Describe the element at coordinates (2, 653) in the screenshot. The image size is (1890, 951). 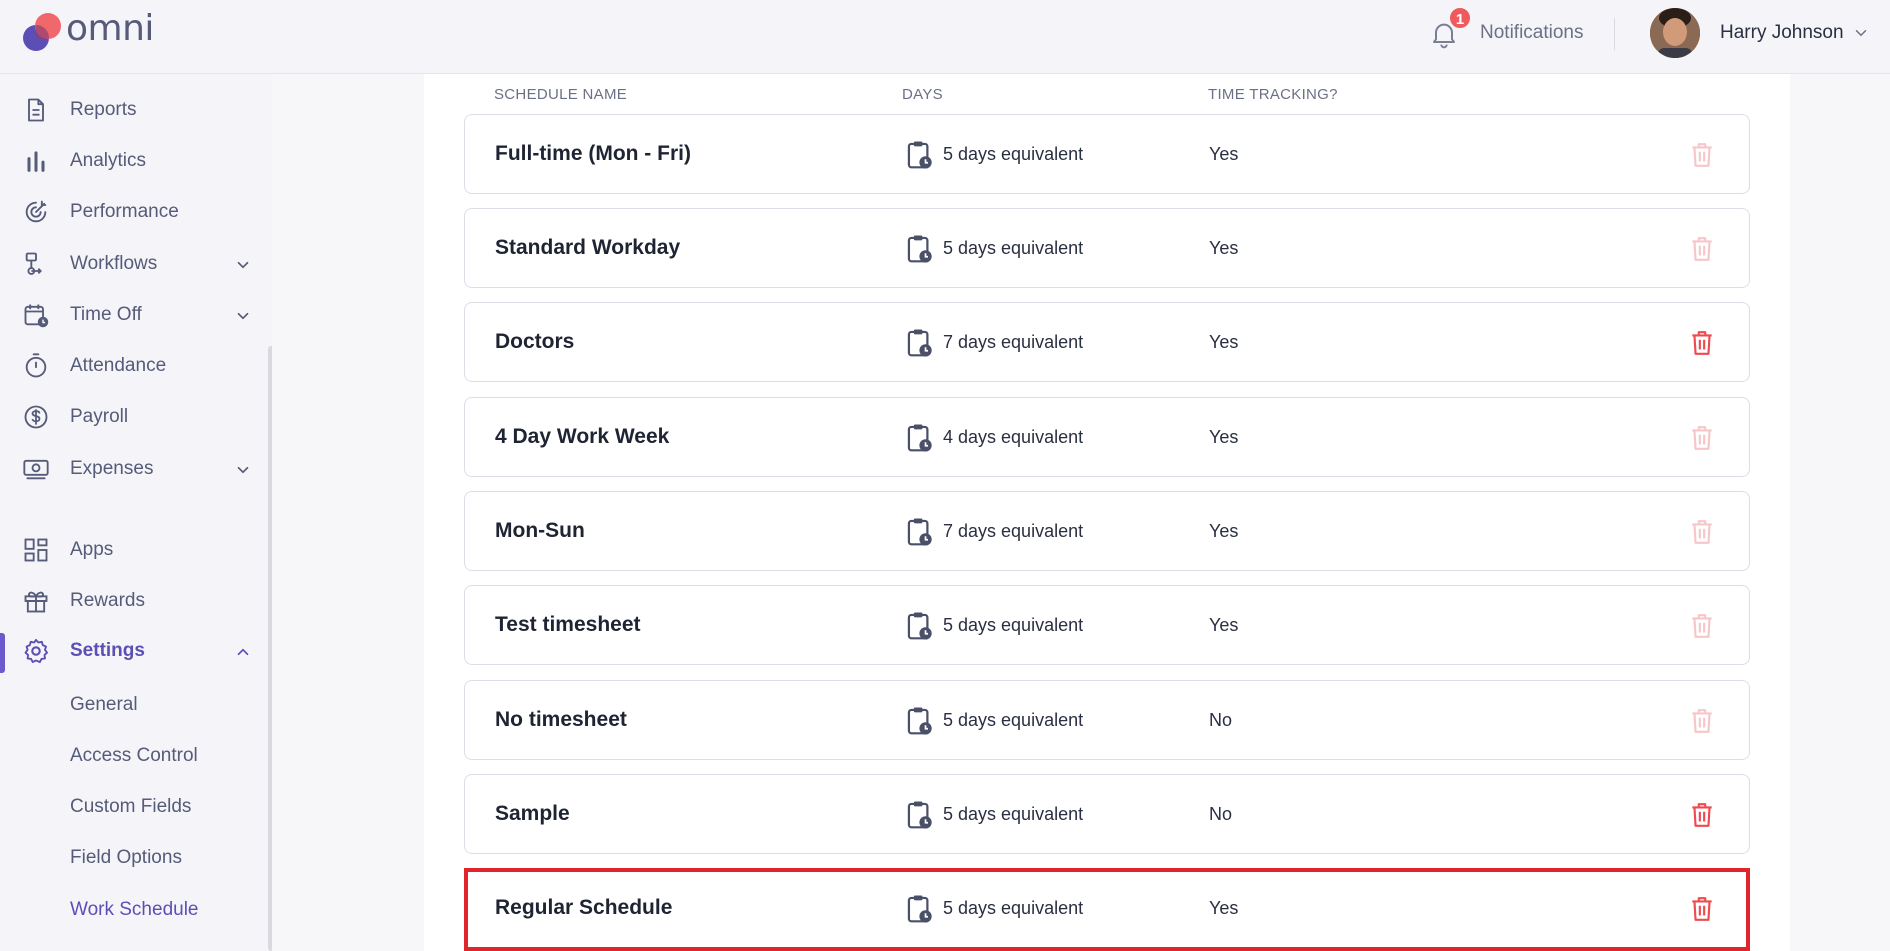
I see `active-indicator` at that location.